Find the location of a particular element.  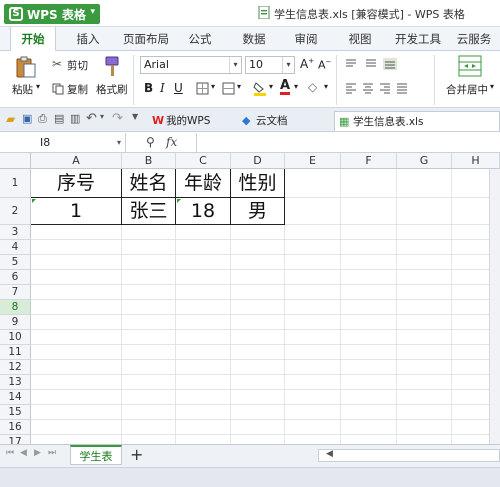

tab-review: 审阅 is located at coordinates (306, 39).